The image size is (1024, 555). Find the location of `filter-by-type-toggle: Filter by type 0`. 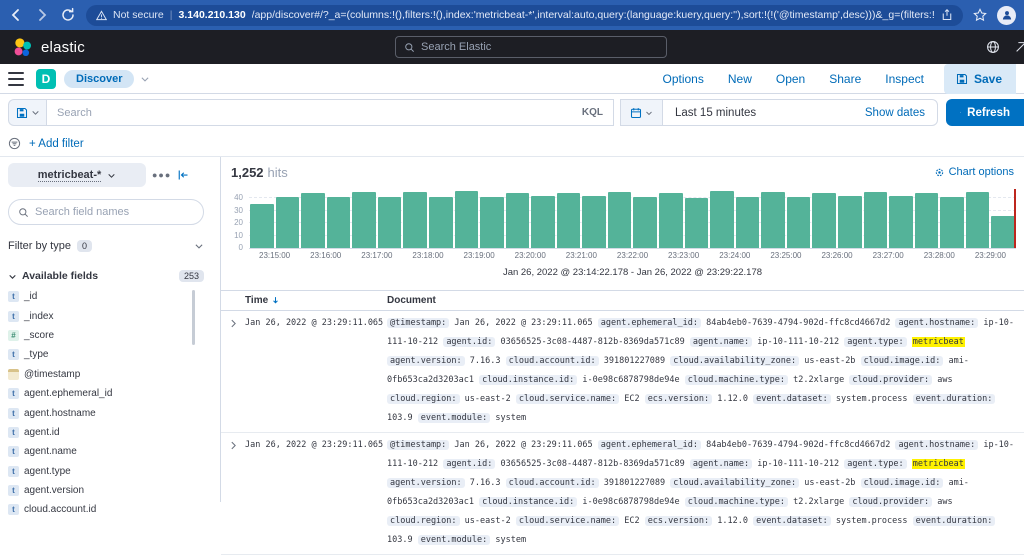

filter-by-type-toggle: Filter by type 0 is located at coordinates (106, 246).